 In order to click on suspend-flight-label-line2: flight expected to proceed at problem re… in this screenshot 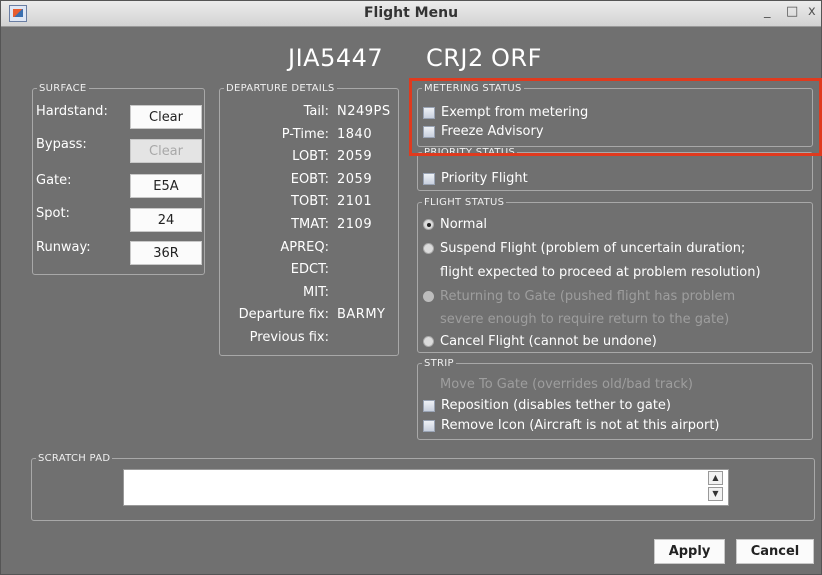, I will do `click(600, 272)`.